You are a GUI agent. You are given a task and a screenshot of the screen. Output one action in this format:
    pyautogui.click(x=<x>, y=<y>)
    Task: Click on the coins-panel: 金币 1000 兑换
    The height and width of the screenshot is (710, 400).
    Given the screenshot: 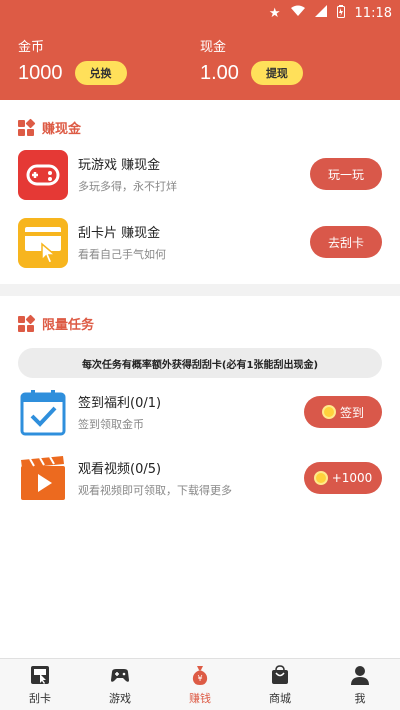 What is the action you would take?
    pyautogui.click(x=72, y=60)
    